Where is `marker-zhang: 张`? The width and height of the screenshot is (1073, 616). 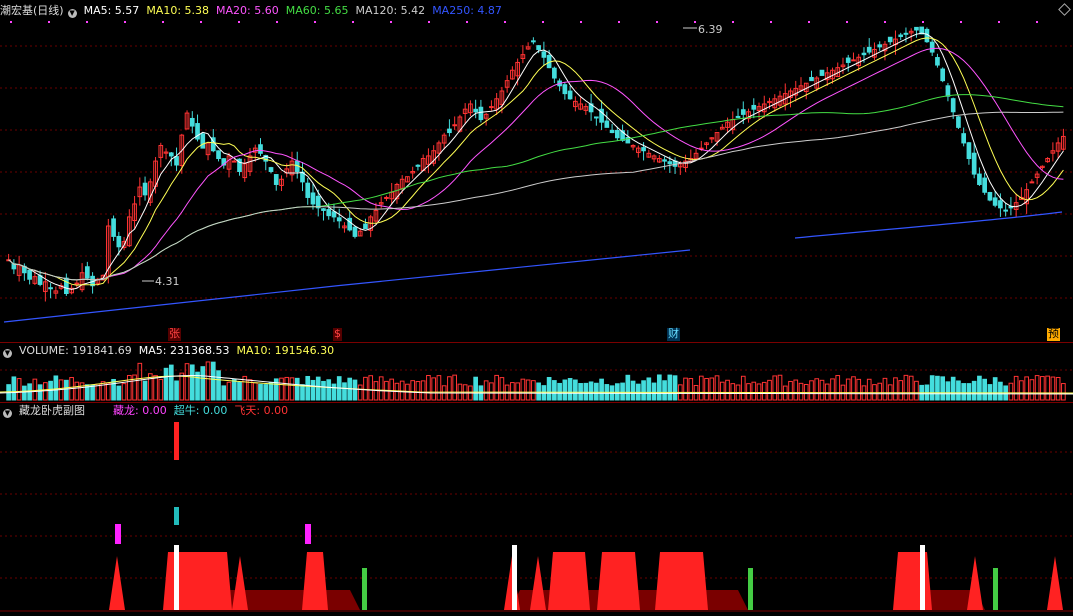
marker-zhang: 张 is located at coordinates (174, 334).